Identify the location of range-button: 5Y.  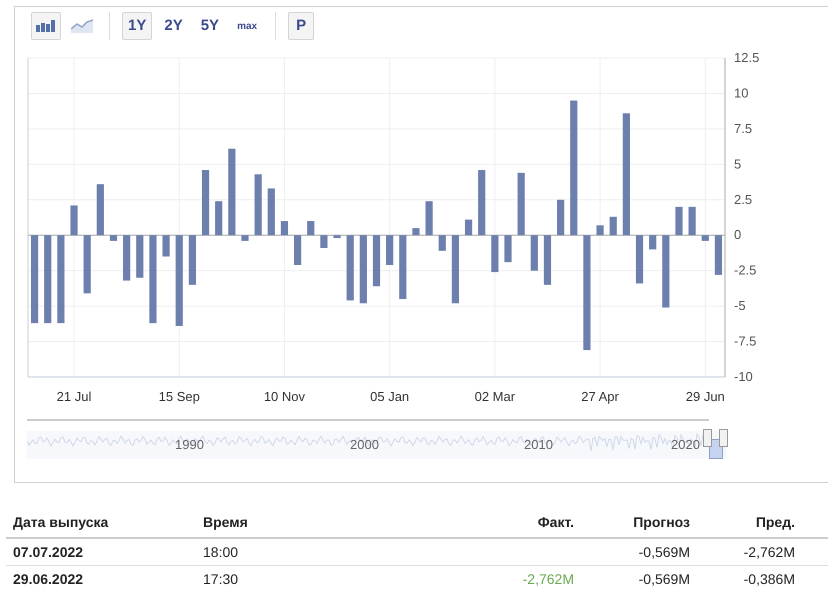
(210, 26).